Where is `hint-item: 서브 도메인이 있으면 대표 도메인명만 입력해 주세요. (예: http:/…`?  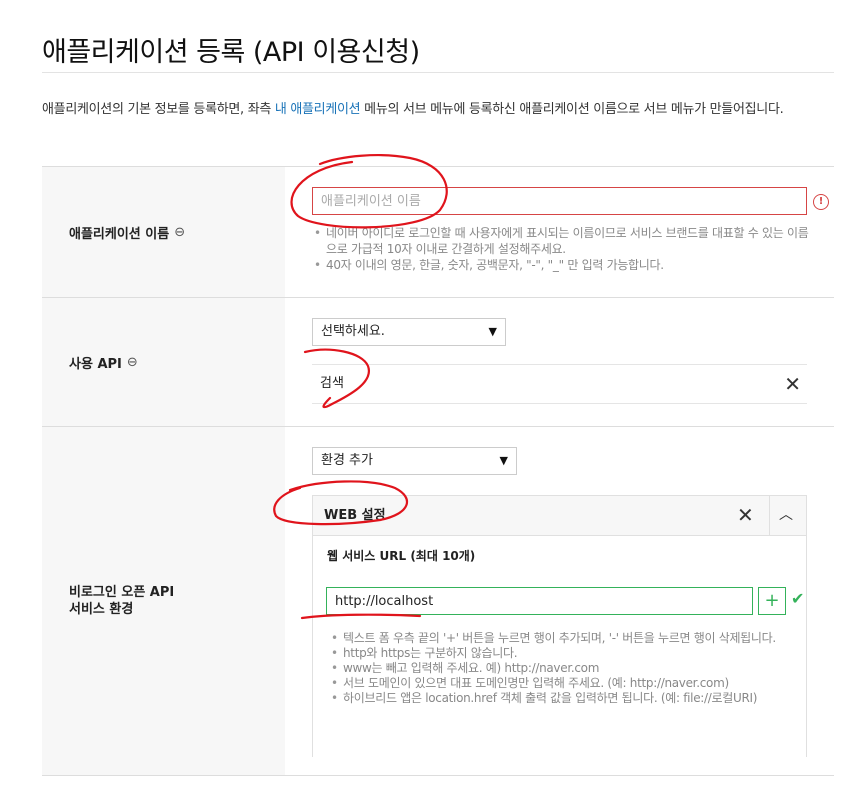 hint-item: 서브 도메인이 있으면 대표 도메인명만 입력해 주세요. (예: http:/… is located at coordinates (564, 683).